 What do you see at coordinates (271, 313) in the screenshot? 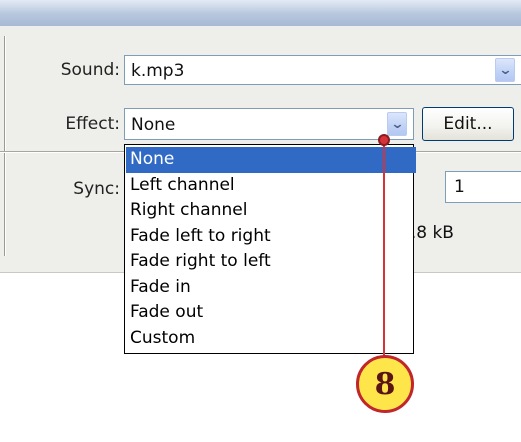
I see `effect-option-fade-out: Fade out` at bounding box center [271, 313].